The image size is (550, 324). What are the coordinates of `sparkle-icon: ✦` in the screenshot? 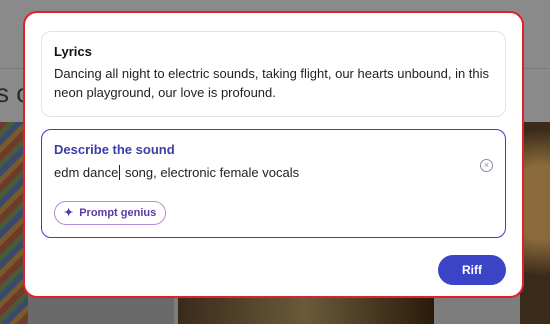 It's located at (69, 212).